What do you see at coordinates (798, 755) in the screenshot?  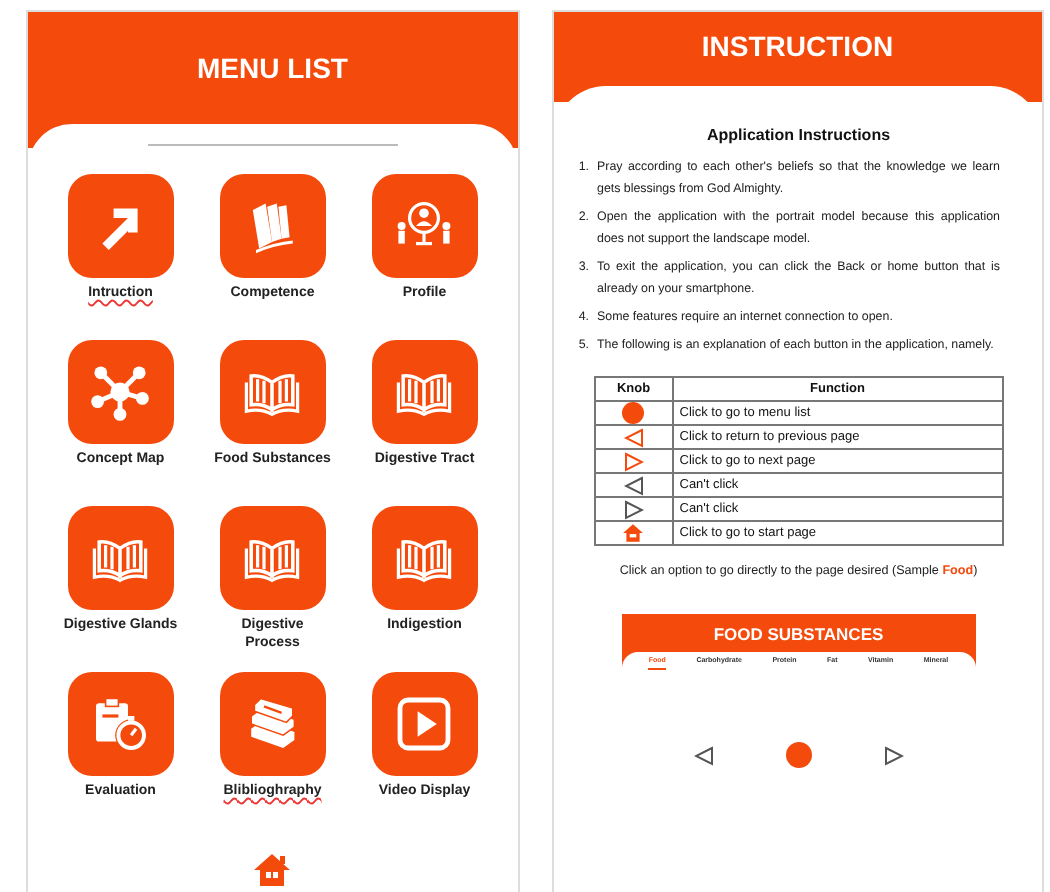 I see `dot-icon` at bounding box center [798, 755].